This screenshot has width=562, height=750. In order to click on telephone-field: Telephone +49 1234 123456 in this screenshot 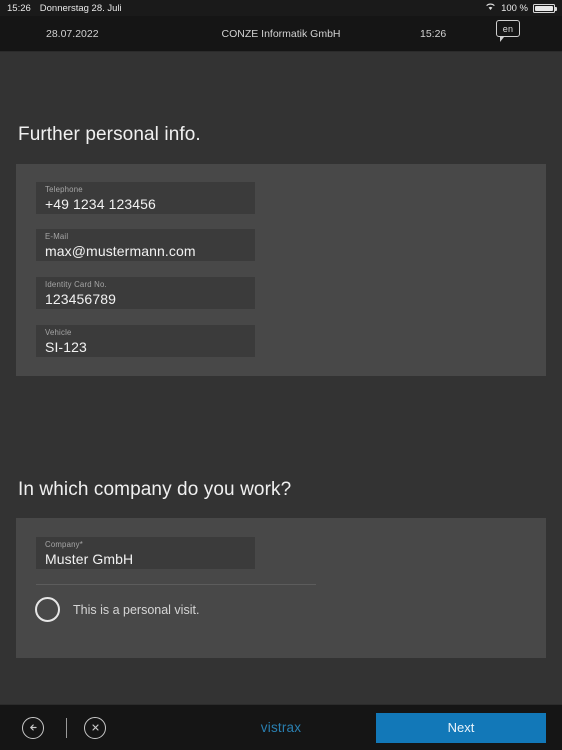, I will do `click(145, 198)`.